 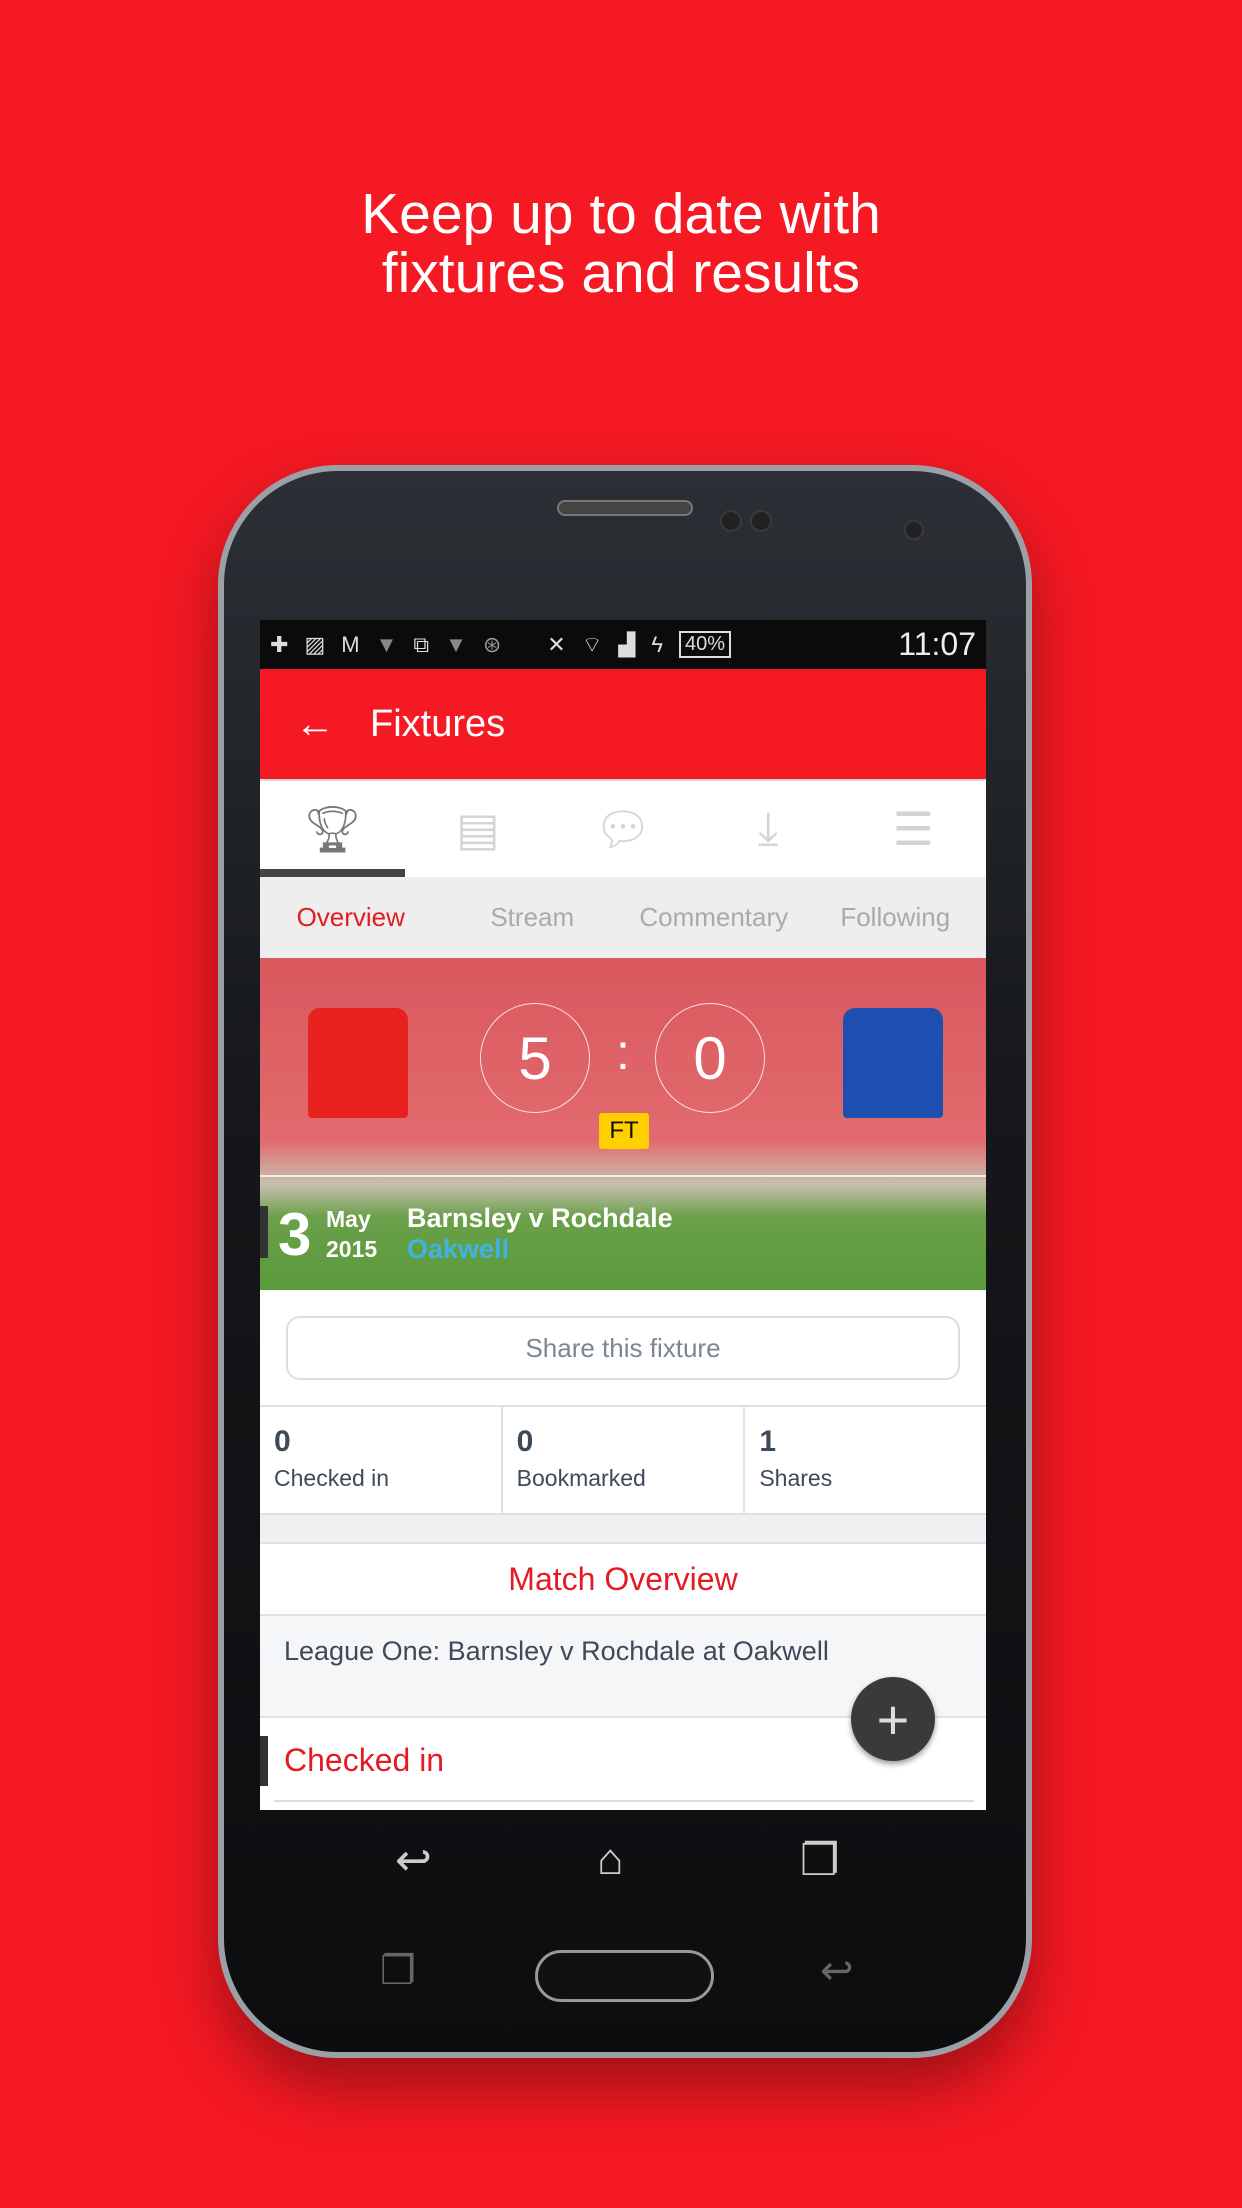 What do you see at coordinates (893, 1063) in the screenshot?
I see `away-kit-icon` at bounding box center [893, 1063].